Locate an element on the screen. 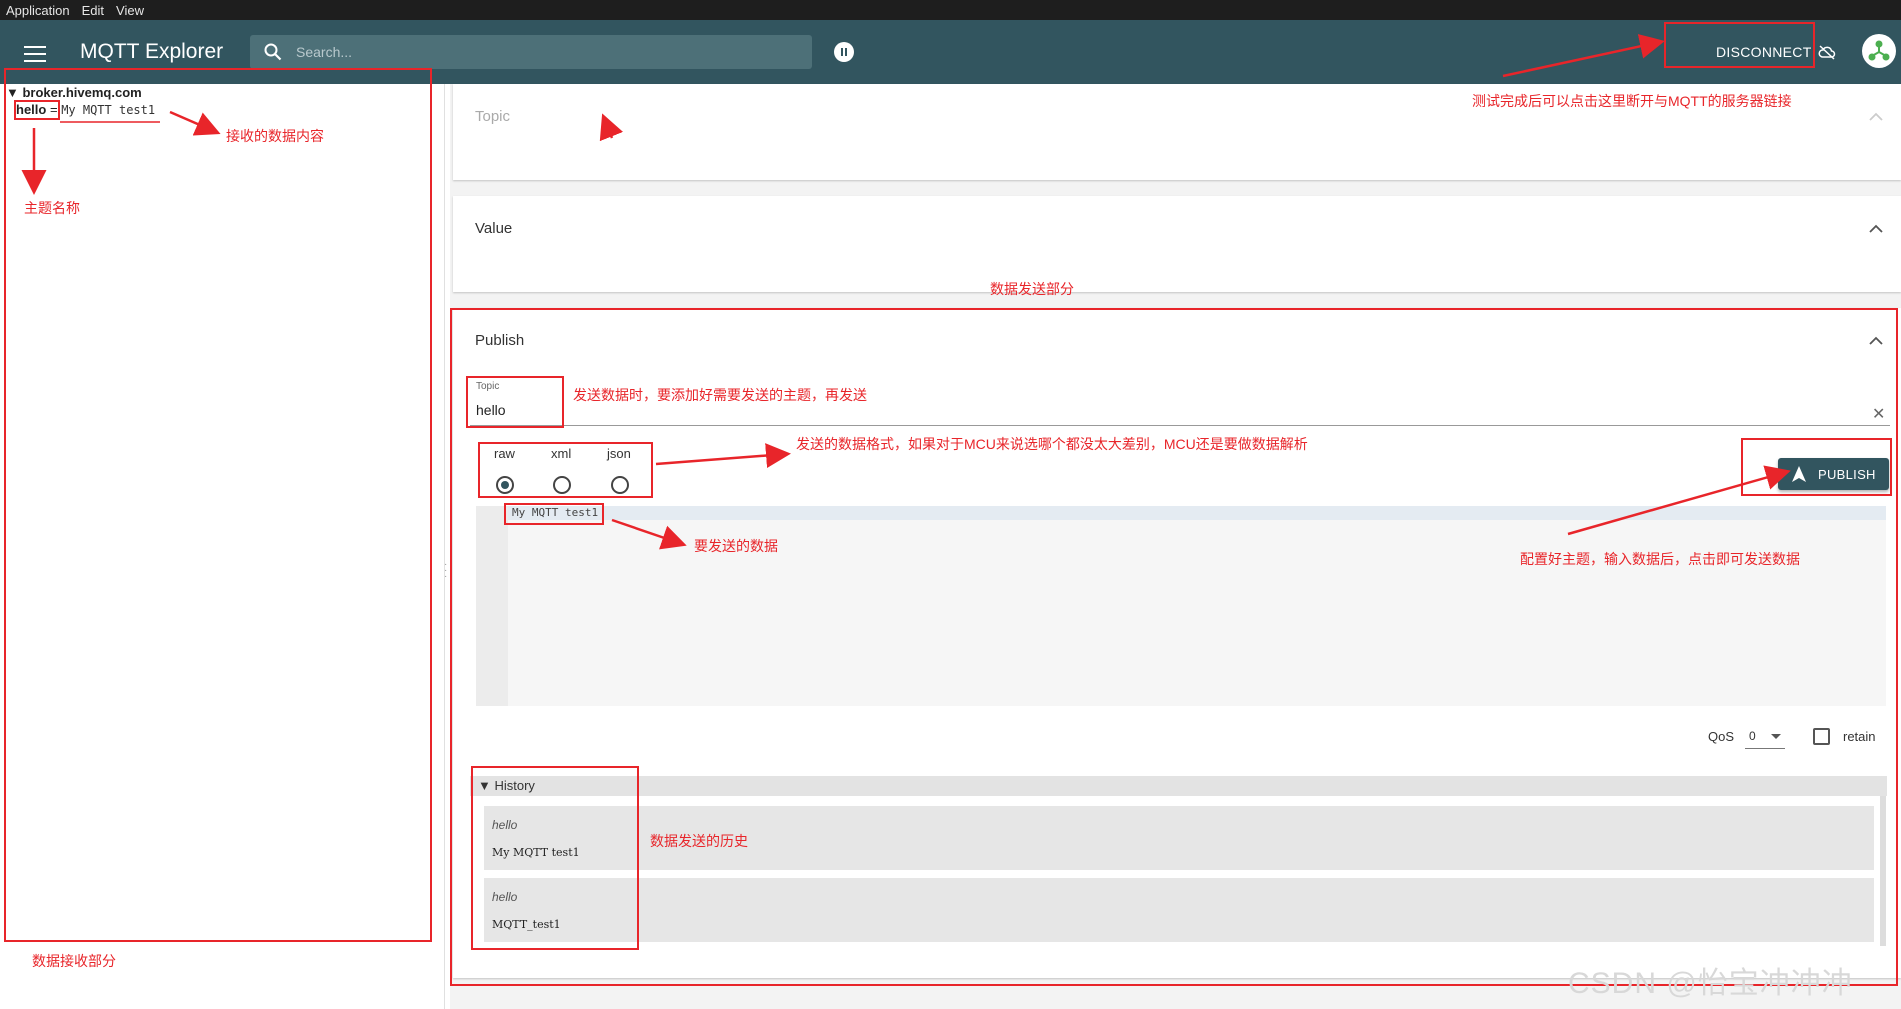 Image resolution: width=1901 pixels, height=1009 pixels. note-publish-hint: 配置好主题，输入数据后，点击即可发送数据 is located at coordinates (1660, 559).